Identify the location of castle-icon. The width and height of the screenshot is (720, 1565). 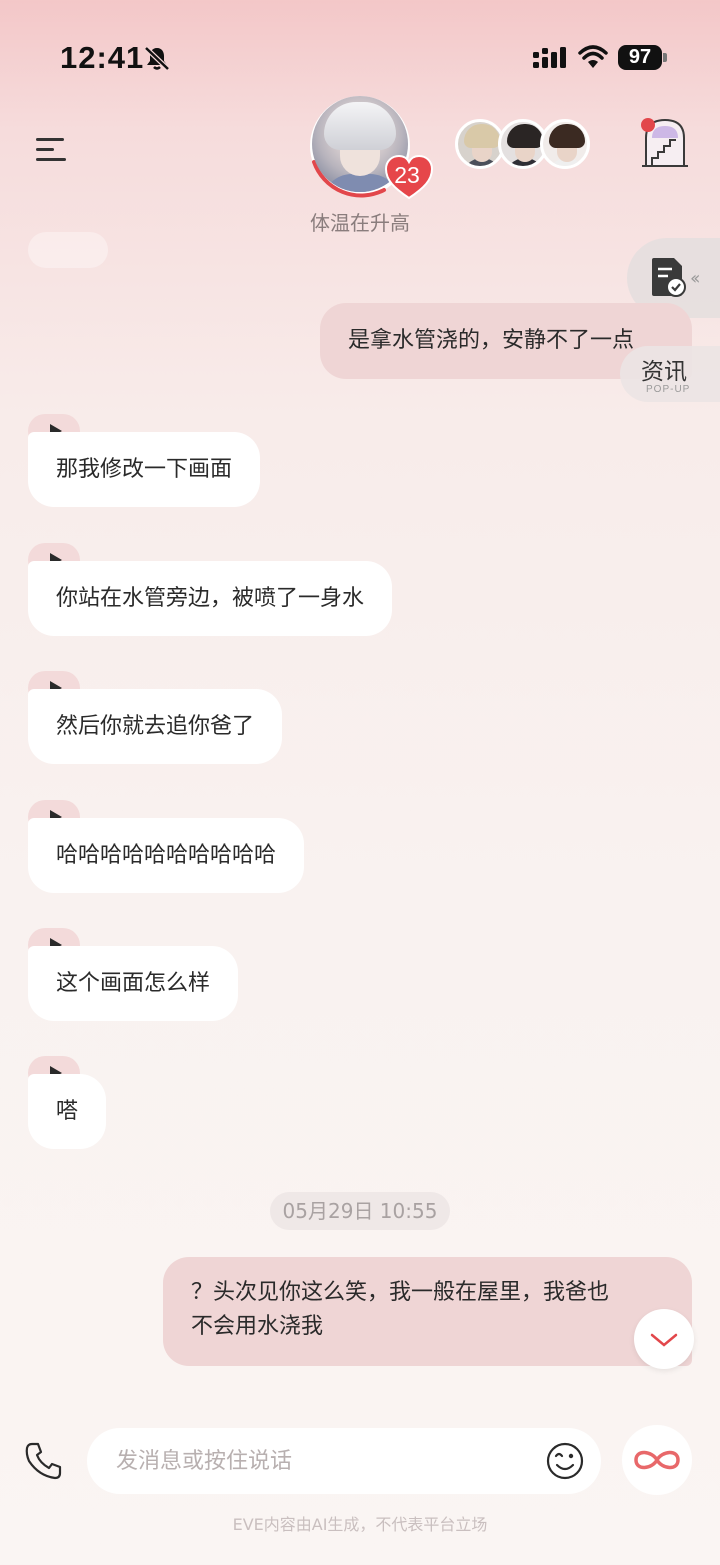
(665, 143).